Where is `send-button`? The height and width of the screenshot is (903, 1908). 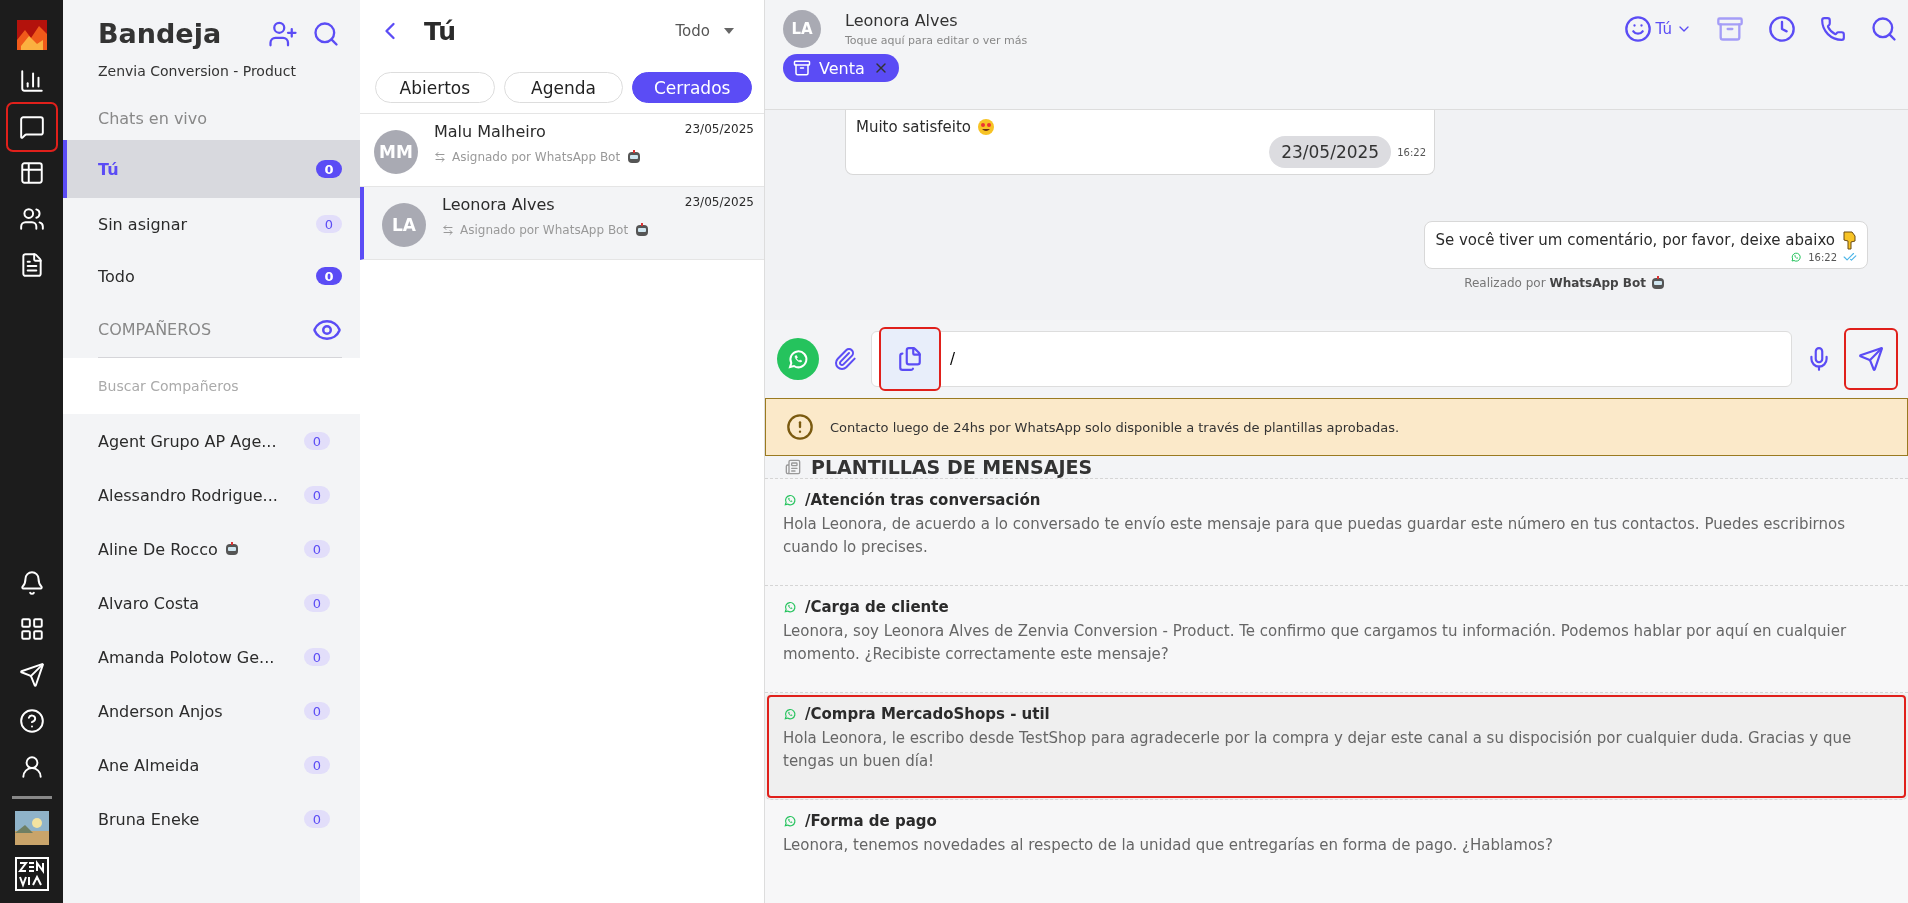 send-button is located at coordinates (1871, 359).